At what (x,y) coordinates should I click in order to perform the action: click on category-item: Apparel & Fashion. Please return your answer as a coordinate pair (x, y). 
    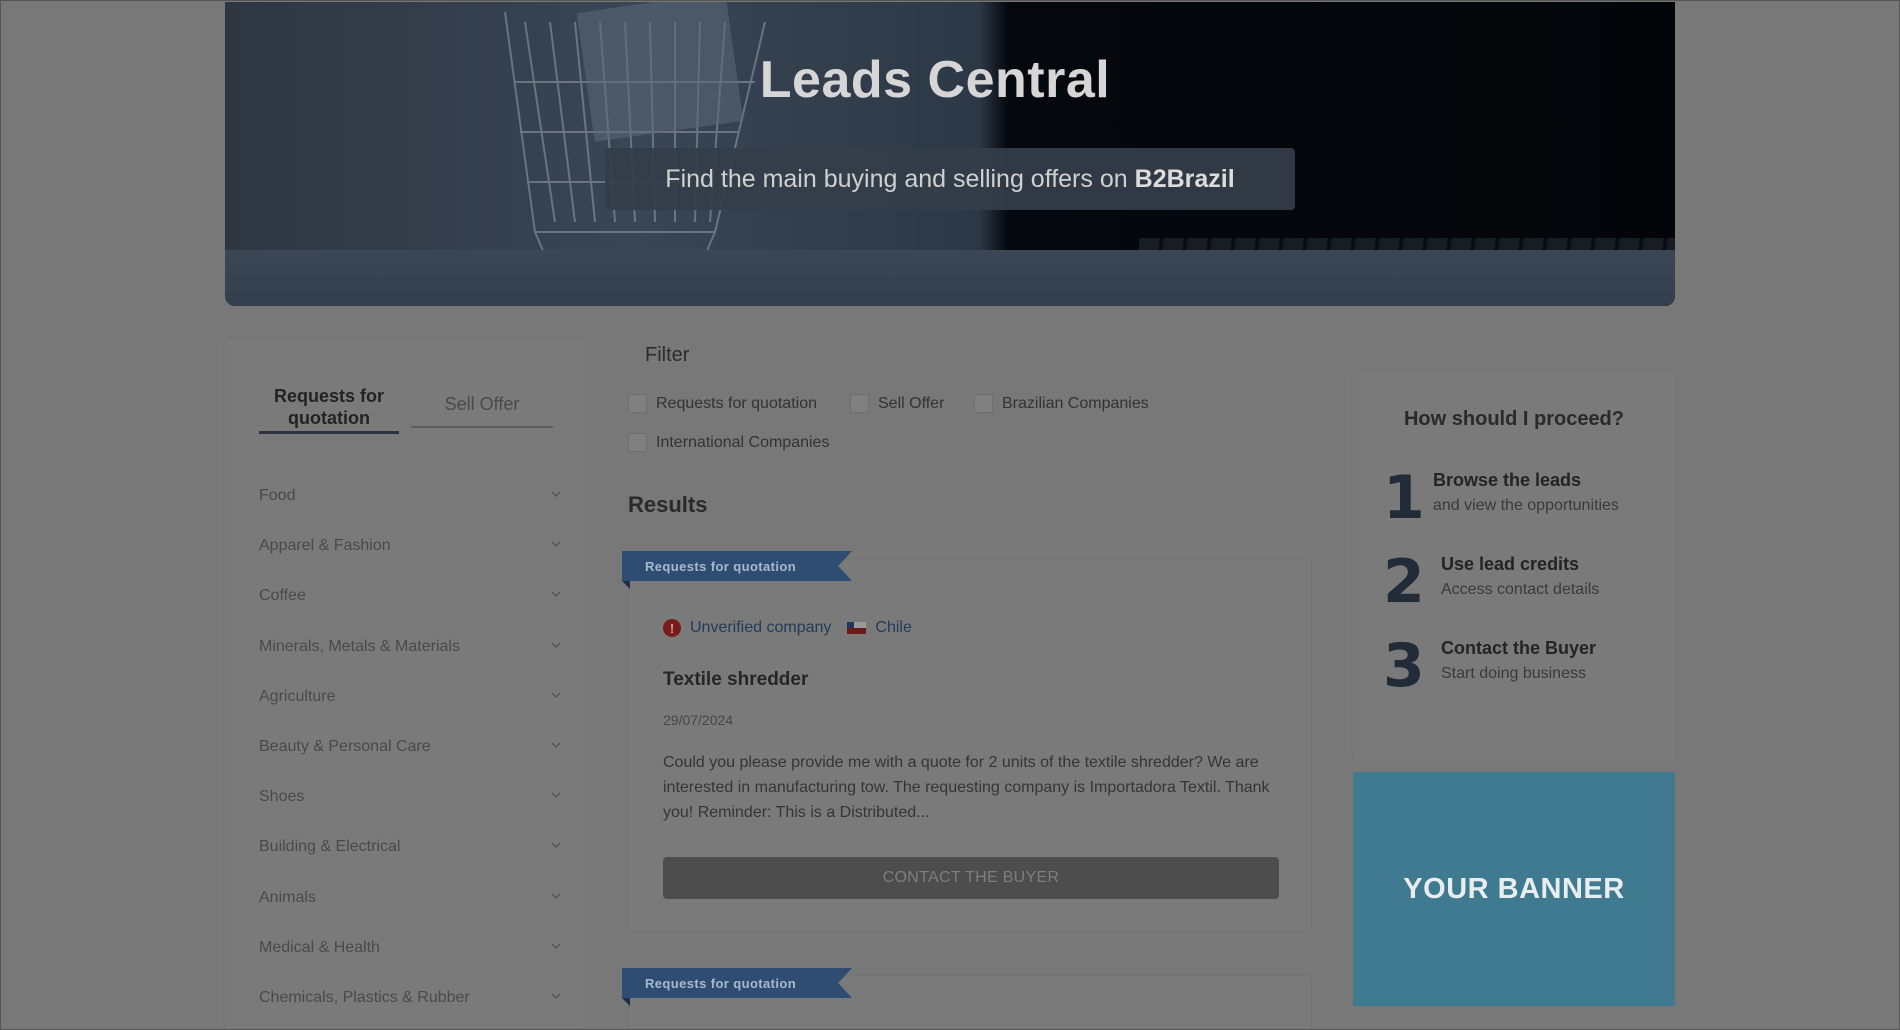
    Looking at the image, I should click on (411, 546).